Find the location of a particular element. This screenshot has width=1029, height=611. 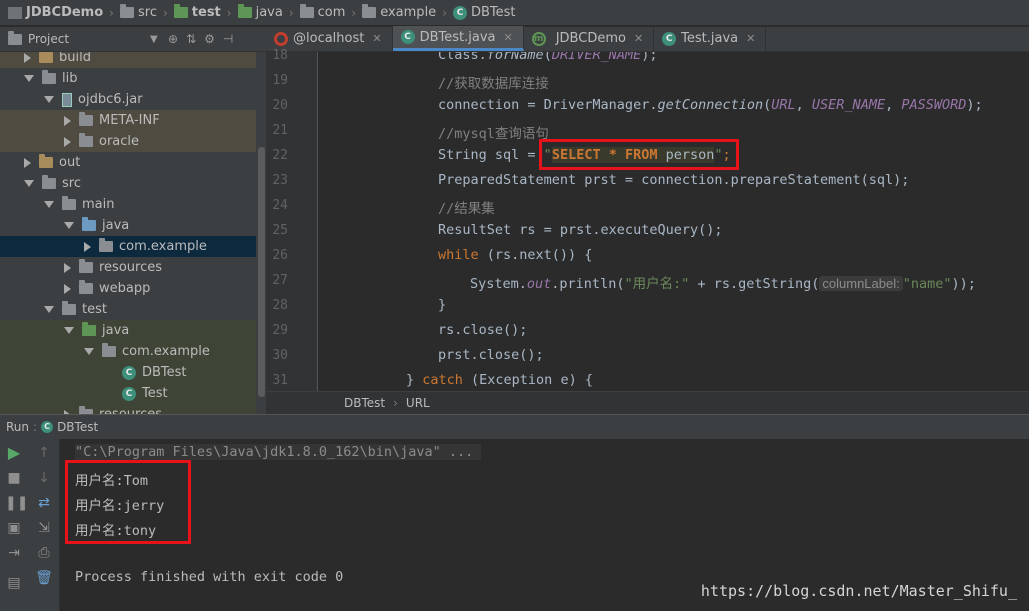

tree-item-oracle: oracle is located at coordinates (128, 141).